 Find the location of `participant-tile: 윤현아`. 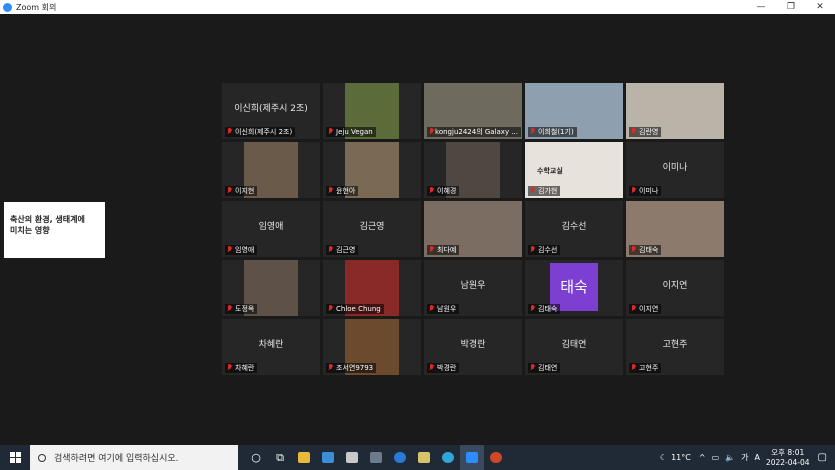

participant-tile: 윤현아 is located at coordinates (372, 170).